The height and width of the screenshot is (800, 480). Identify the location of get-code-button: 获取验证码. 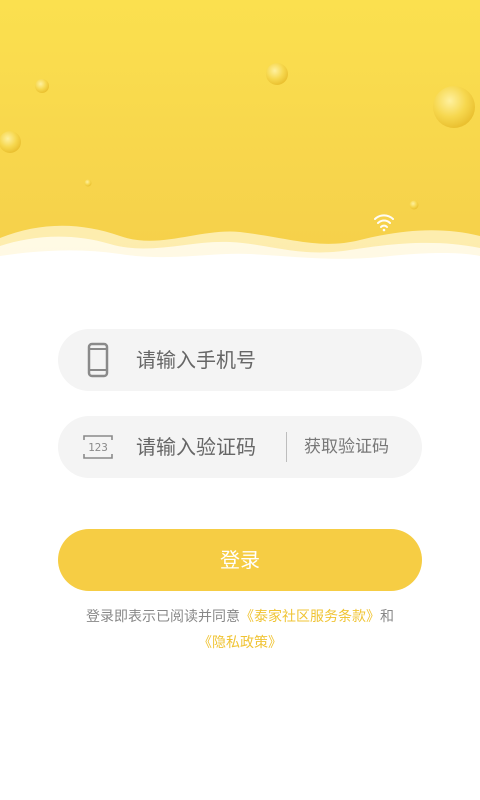
(346, 447).